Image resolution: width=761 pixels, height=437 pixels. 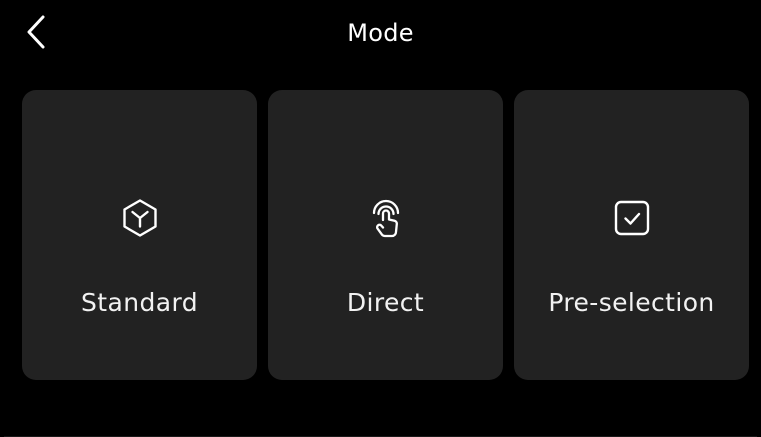 I want to click on touch-tap-icon, so click(x=386, y=218).